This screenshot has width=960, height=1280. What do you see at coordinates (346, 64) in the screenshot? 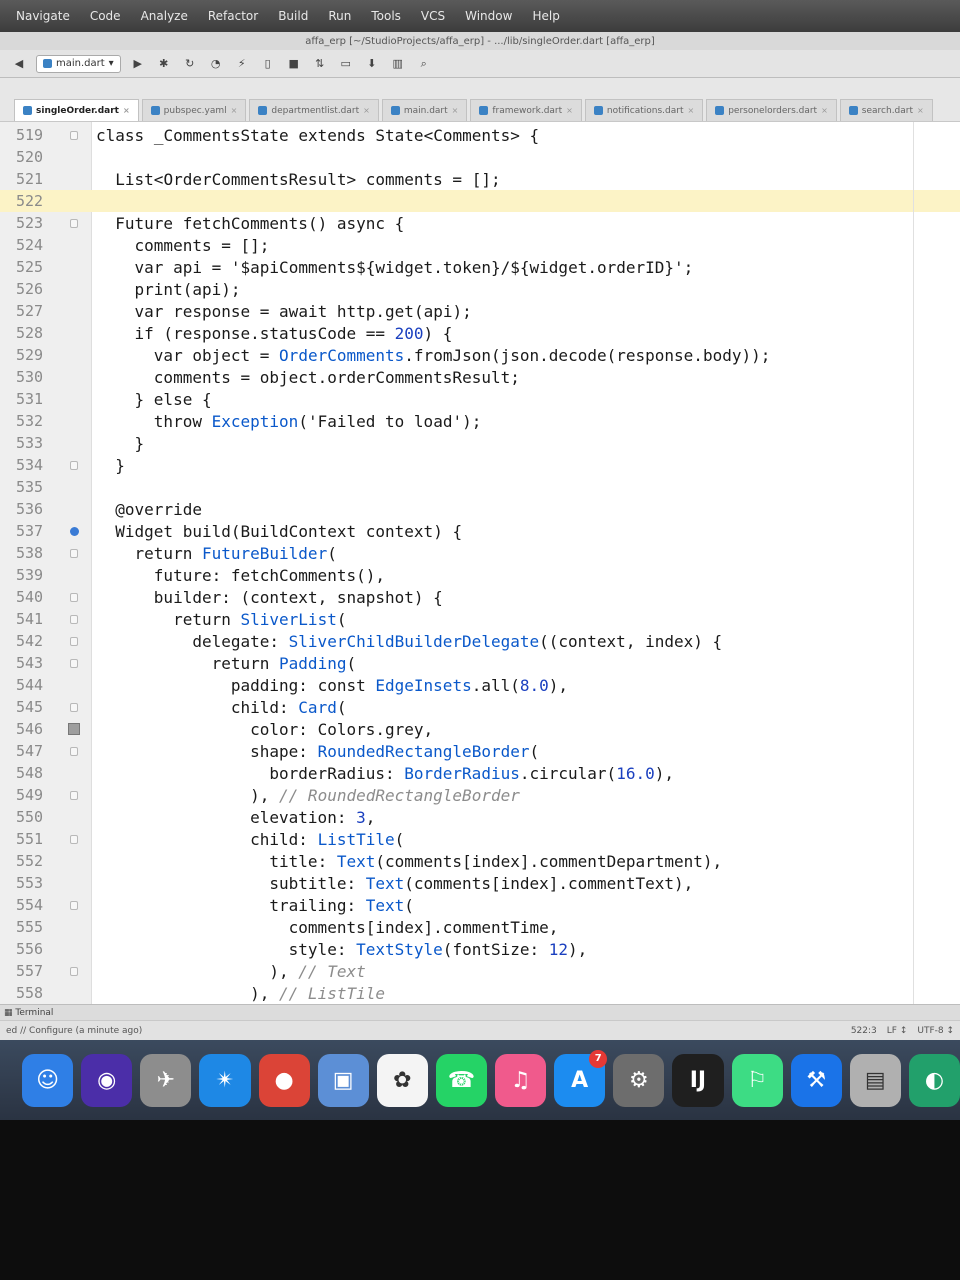
I see `avd-manager-icon: ▭` at bounding box center [346, 64].